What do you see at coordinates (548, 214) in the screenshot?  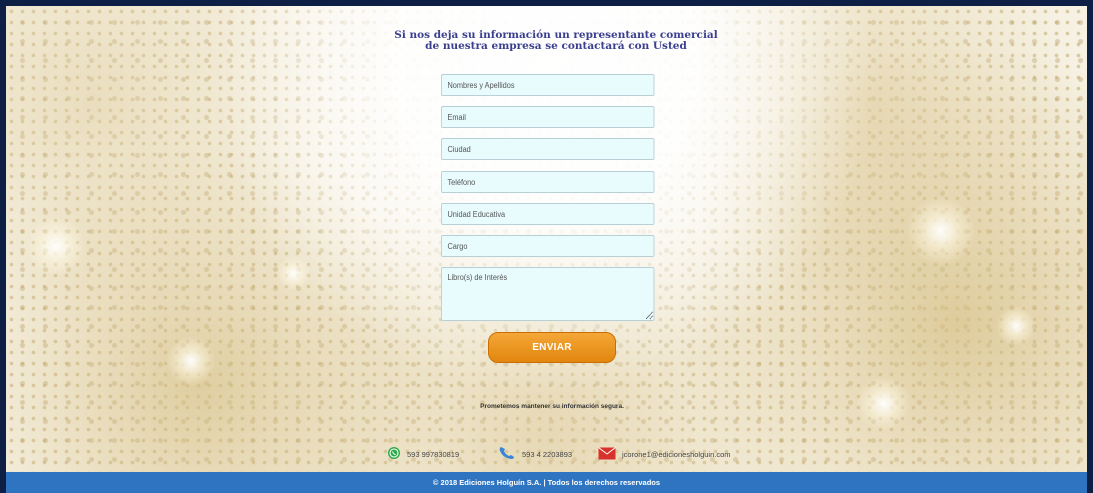 I see `school-input` at bounding box center [548, 214].